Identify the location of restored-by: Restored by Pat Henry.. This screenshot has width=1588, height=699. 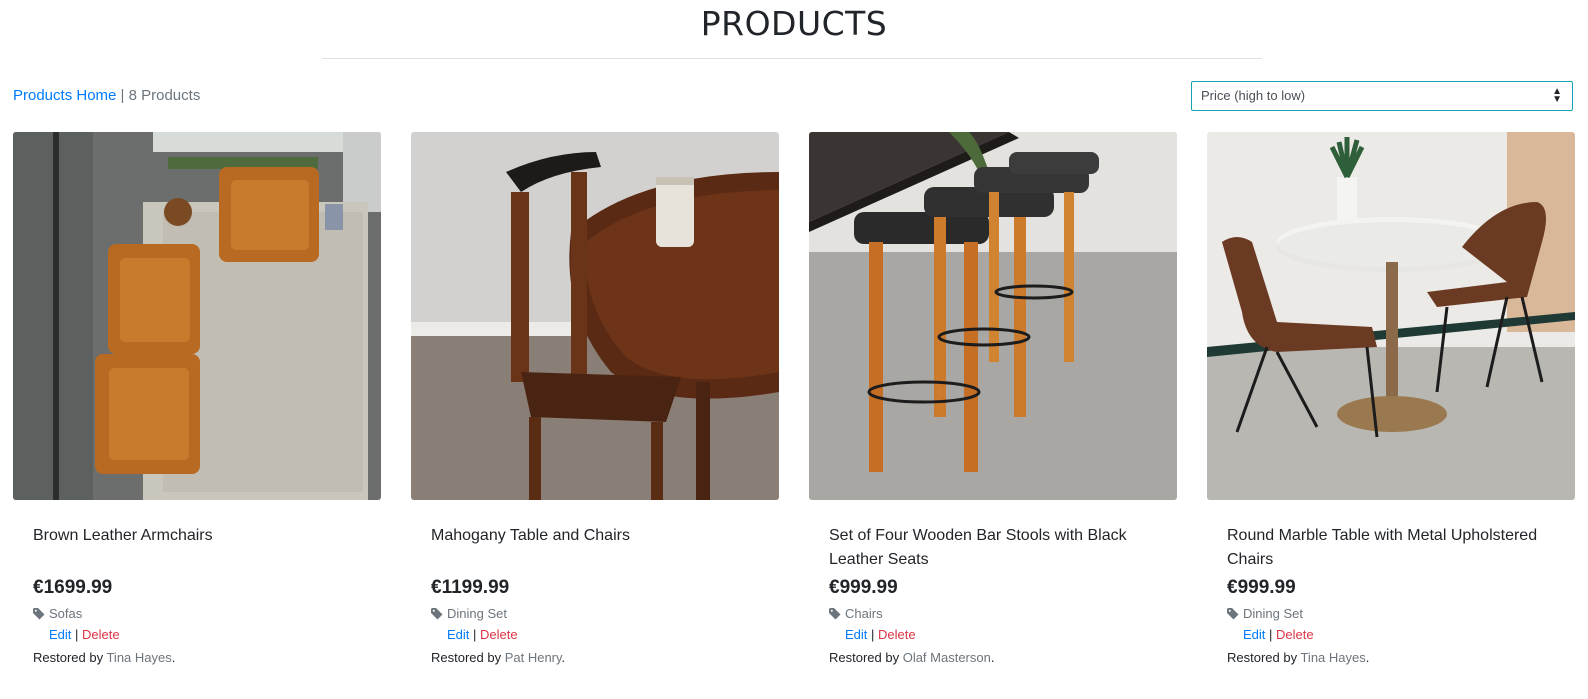
(595, 657).